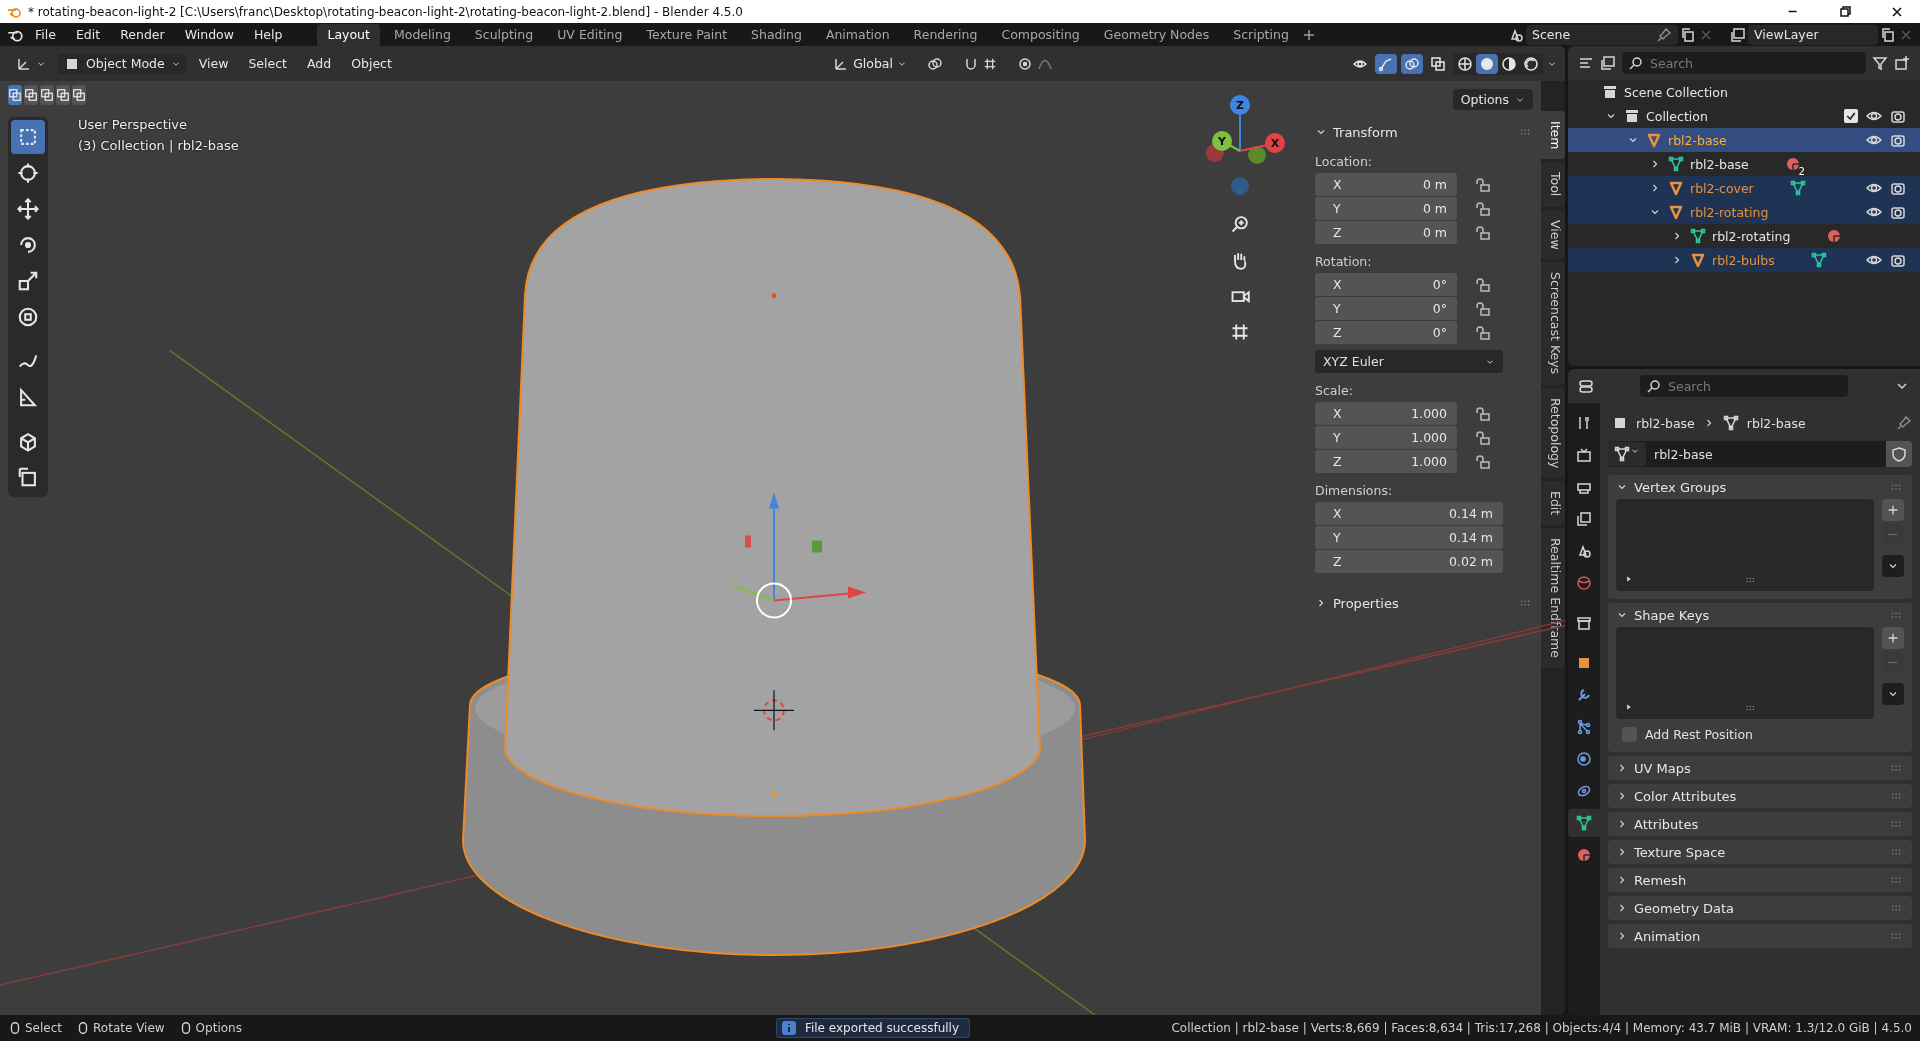  I want to click on checkbox, so click(1851, 116).